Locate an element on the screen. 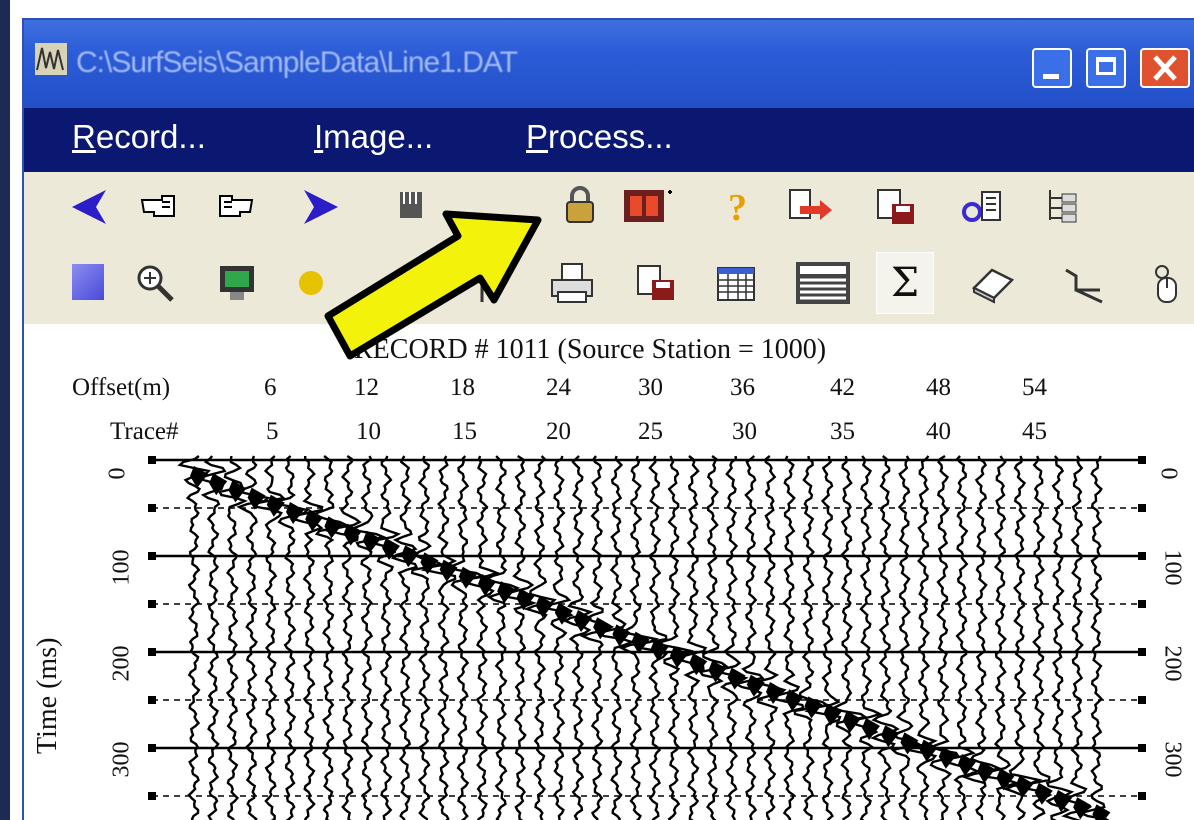 The width and height of the screenshot is (1194, 820). color-button is located at coordinates (88, 282).